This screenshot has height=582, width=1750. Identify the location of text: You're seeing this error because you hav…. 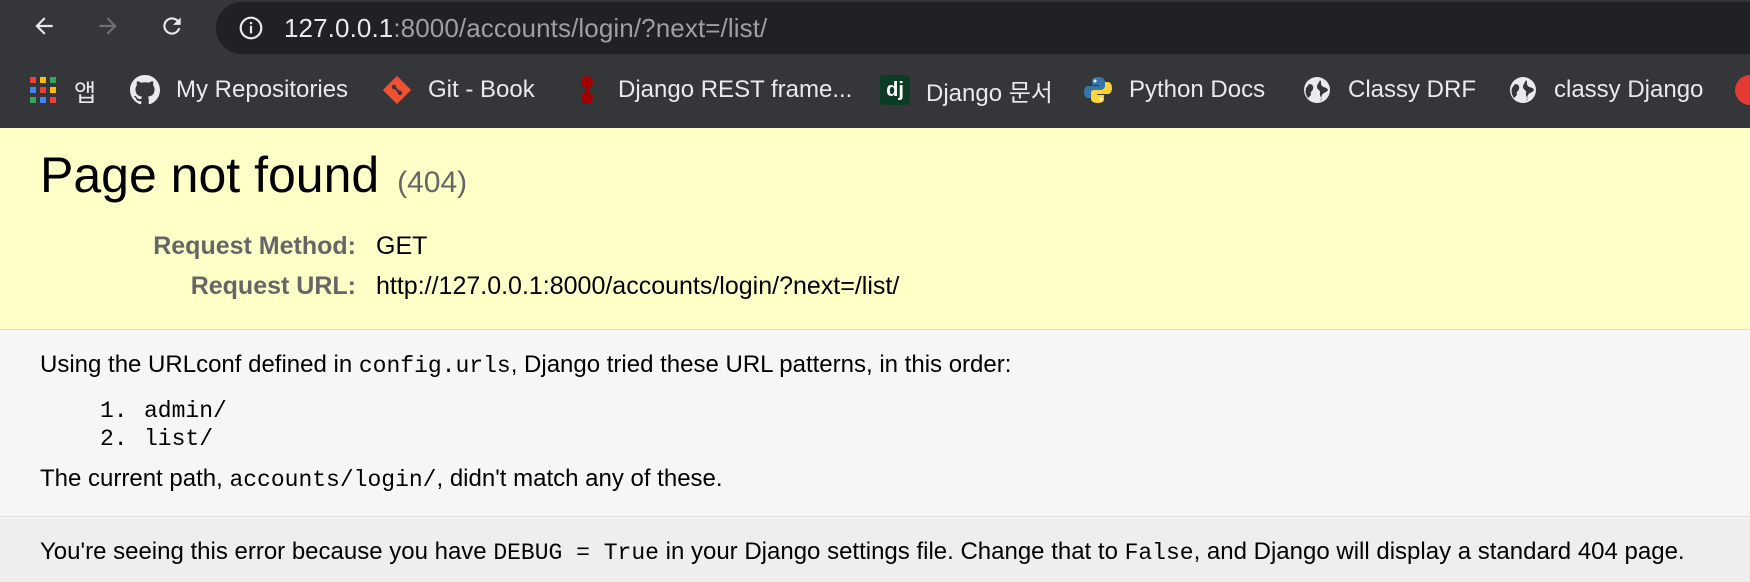
(267, 551).